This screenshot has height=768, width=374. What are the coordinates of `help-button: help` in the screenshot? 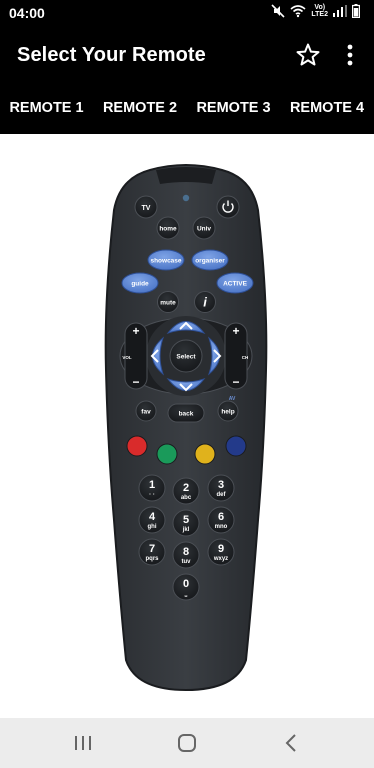 It's located at (228, 411).